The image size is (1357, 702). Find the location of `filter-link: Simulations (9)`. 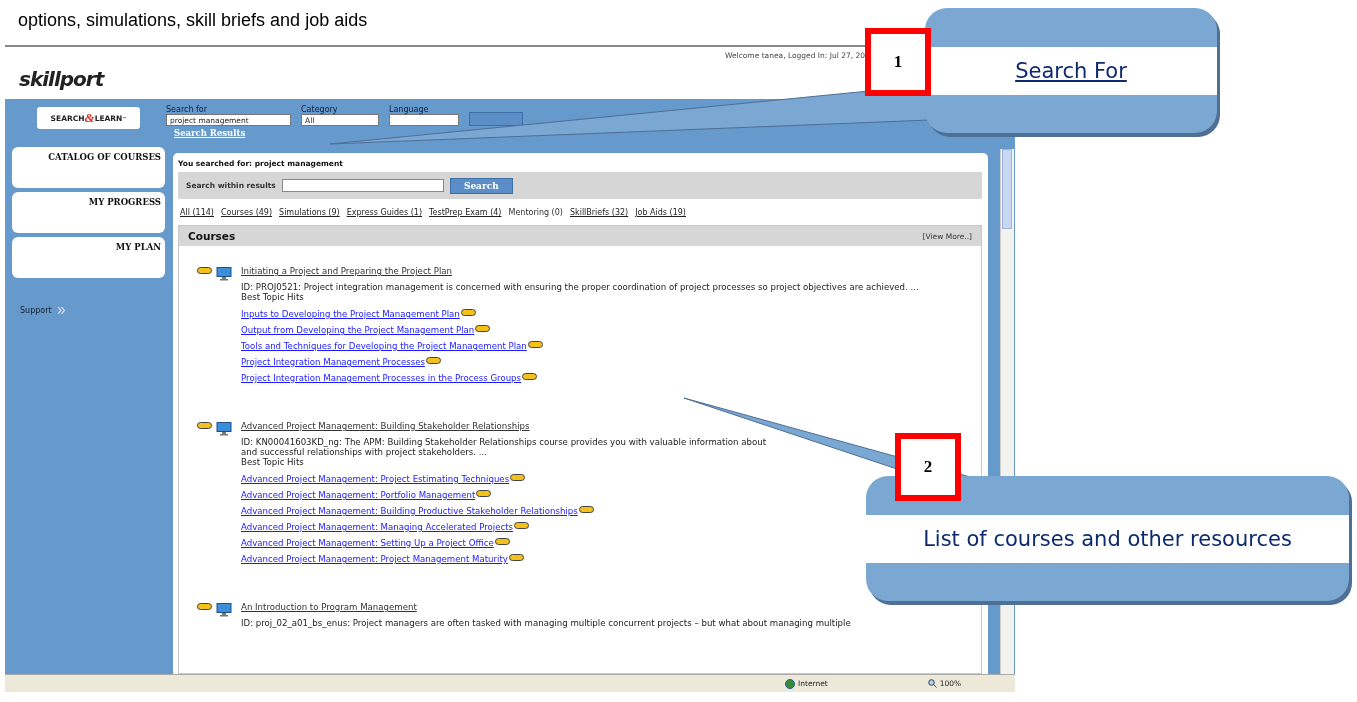

filter-link: Simulations (9) is located at coordinates (309, 212).